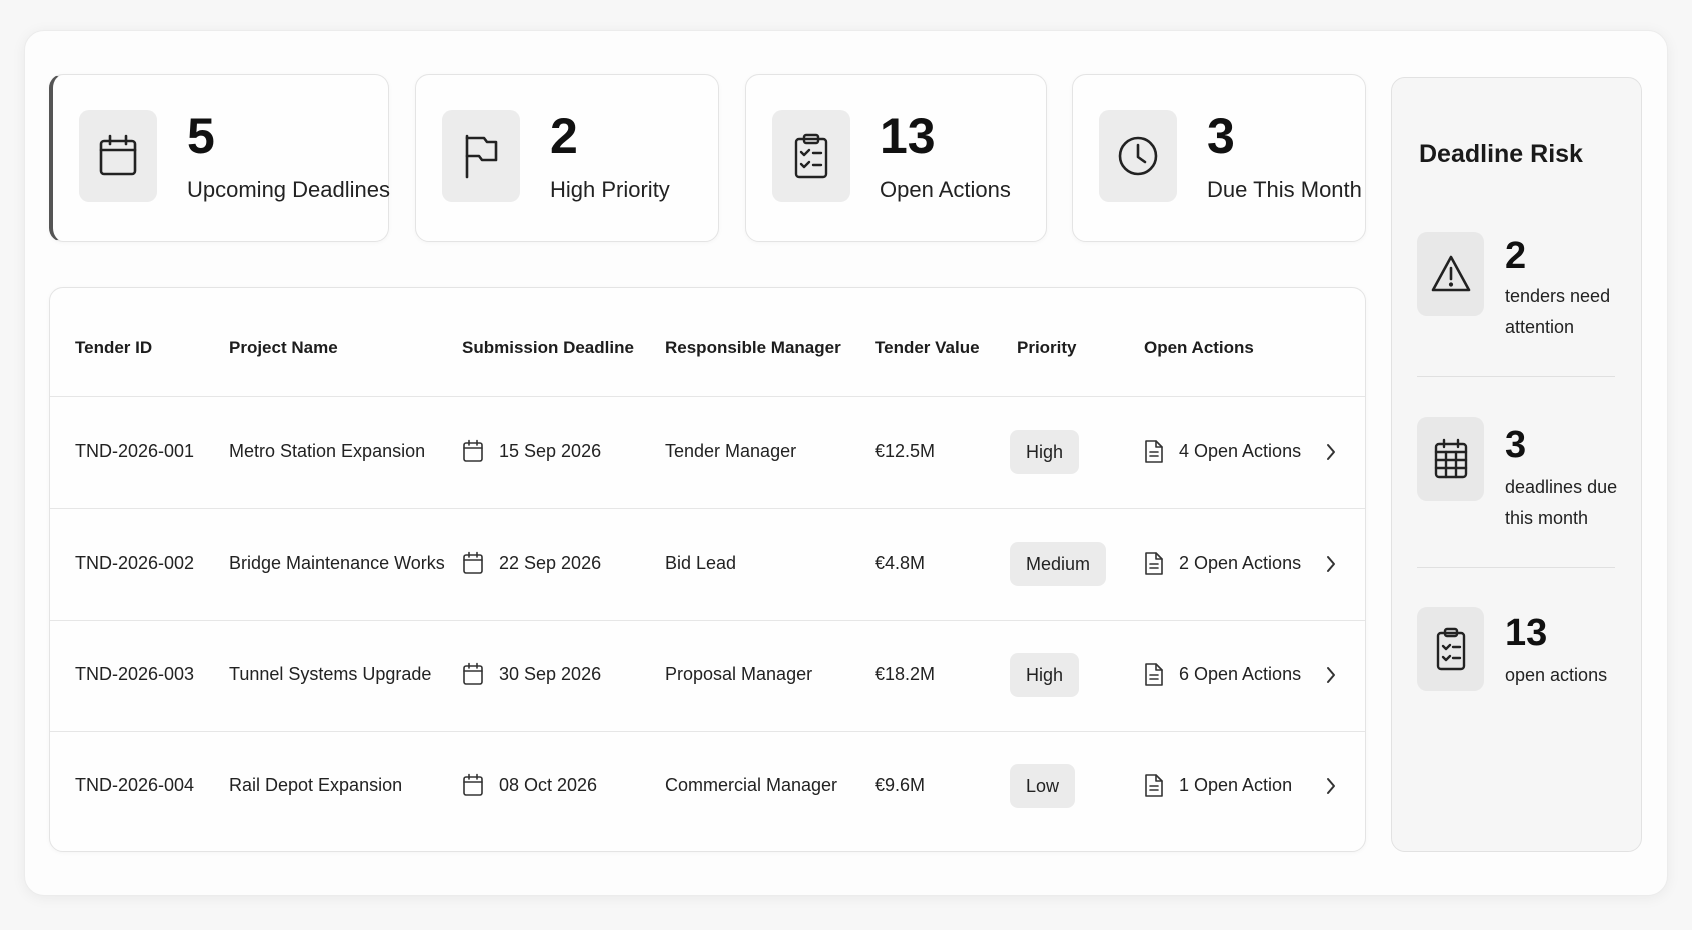  What do you see at coordinates (113, 348) in the screenshot?
I see `column-header-tender-id: Tender ID` at bounding box center [113, 348].